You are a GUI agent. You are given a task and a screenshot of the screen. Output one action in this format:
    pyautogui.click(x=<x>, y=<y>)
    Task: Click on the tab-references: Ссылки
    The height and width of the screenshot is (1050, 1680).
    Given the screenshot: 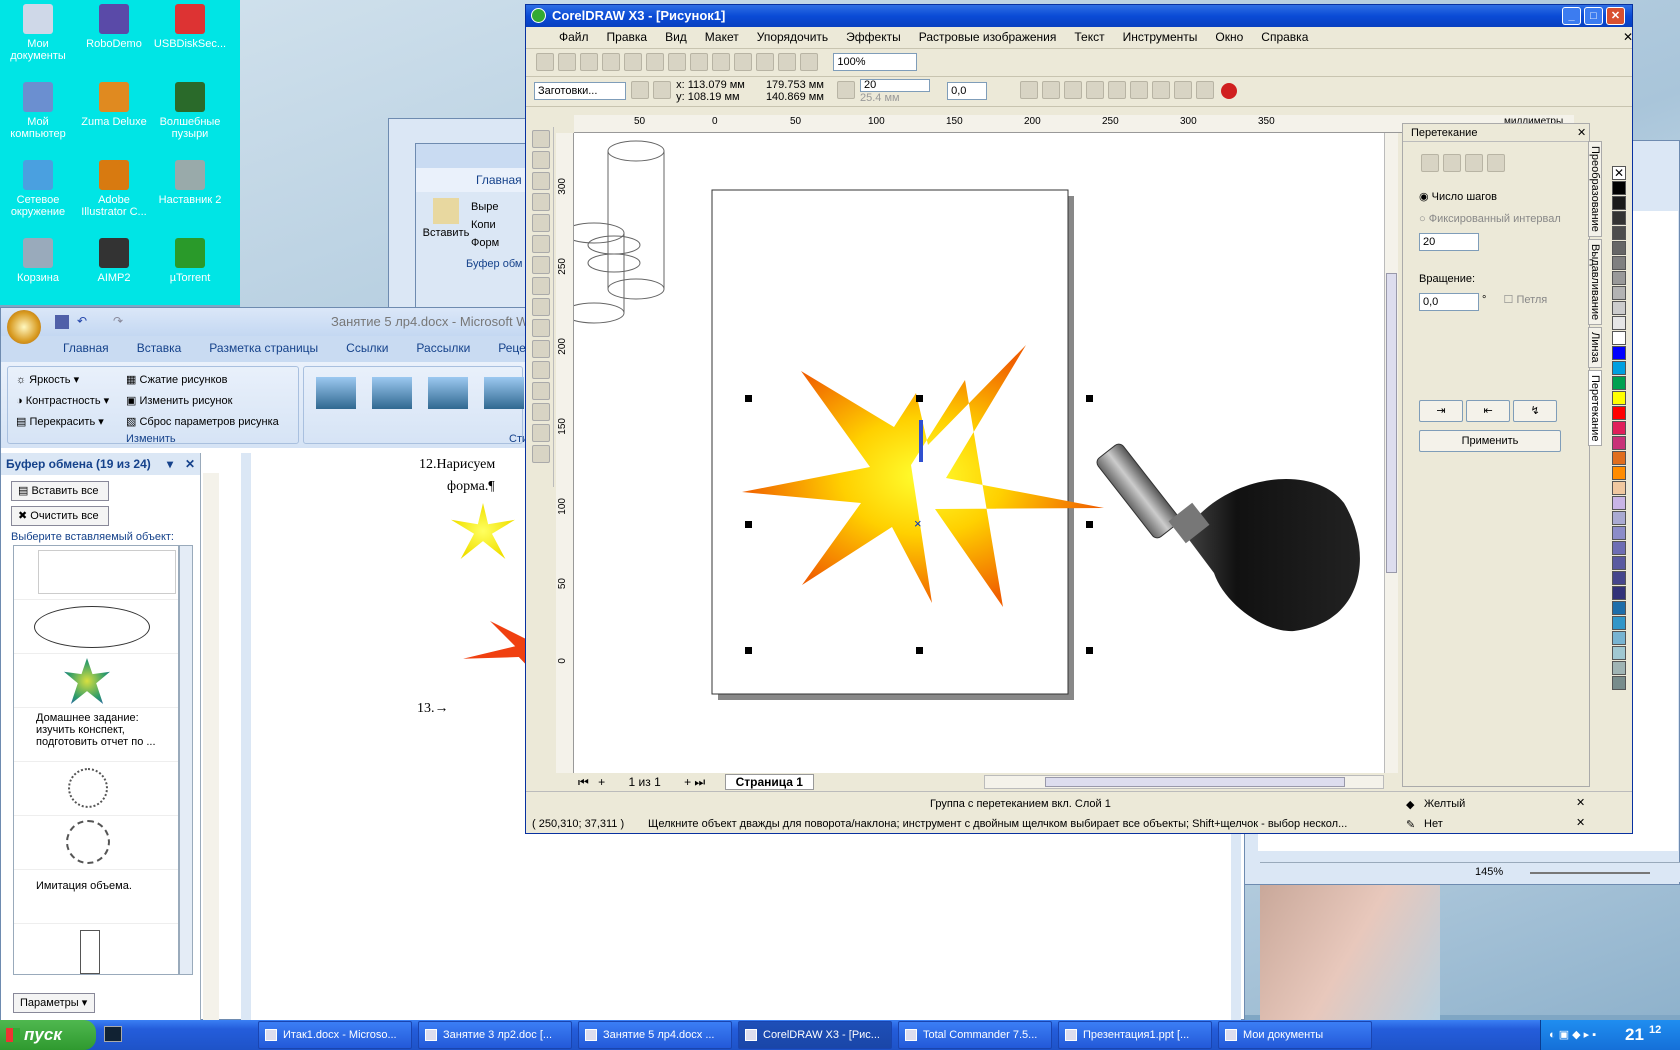 What is the action you would take?
    pyautogui.click(x=367, y=348)
    